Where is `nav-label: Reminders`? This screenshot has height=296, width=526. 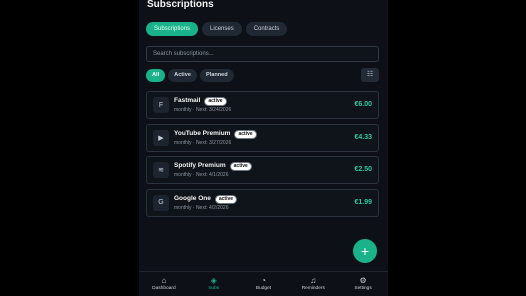 nav-label: Reminders is located at coordinates (313, 288).